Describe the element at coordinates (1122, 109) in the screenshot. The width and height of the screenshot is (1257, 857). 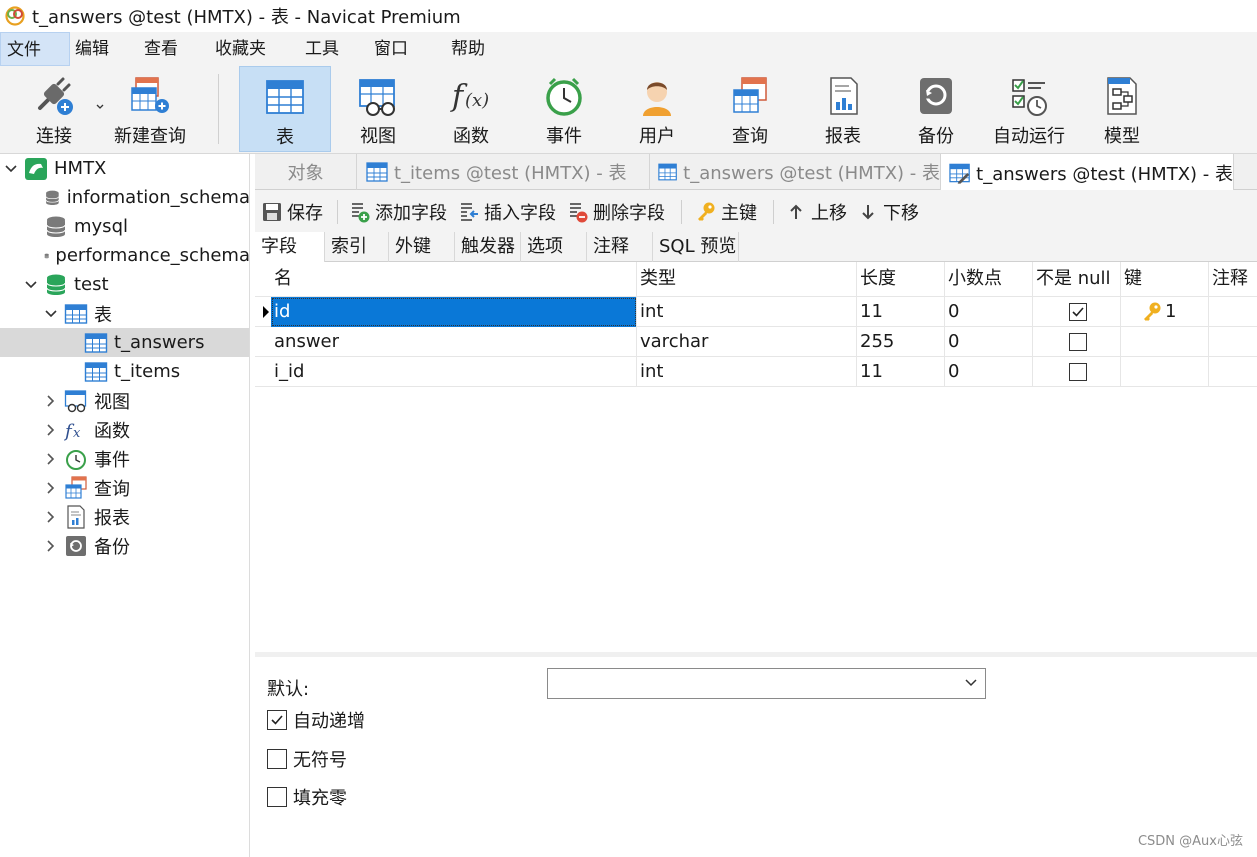
I see `model-button: 模型` at that location.